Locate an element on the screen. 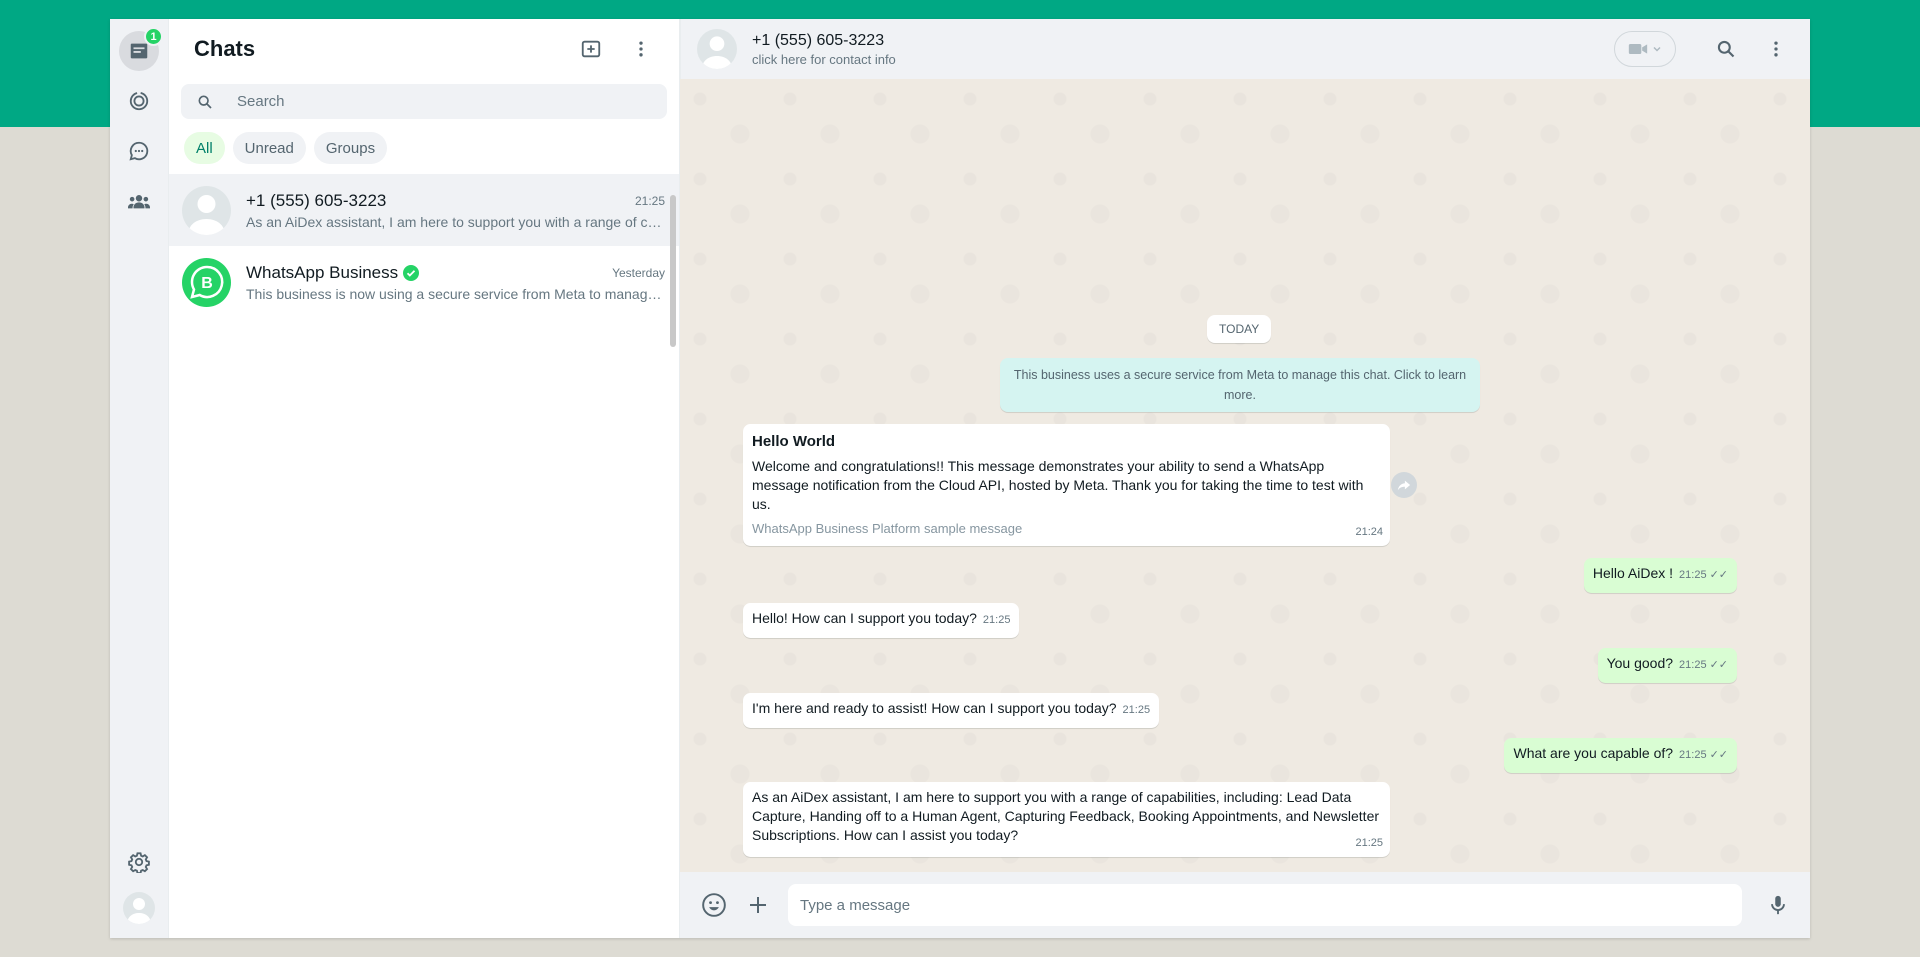 The image size is (1920, 957). settings-icon is located at coordinates (139, 862).